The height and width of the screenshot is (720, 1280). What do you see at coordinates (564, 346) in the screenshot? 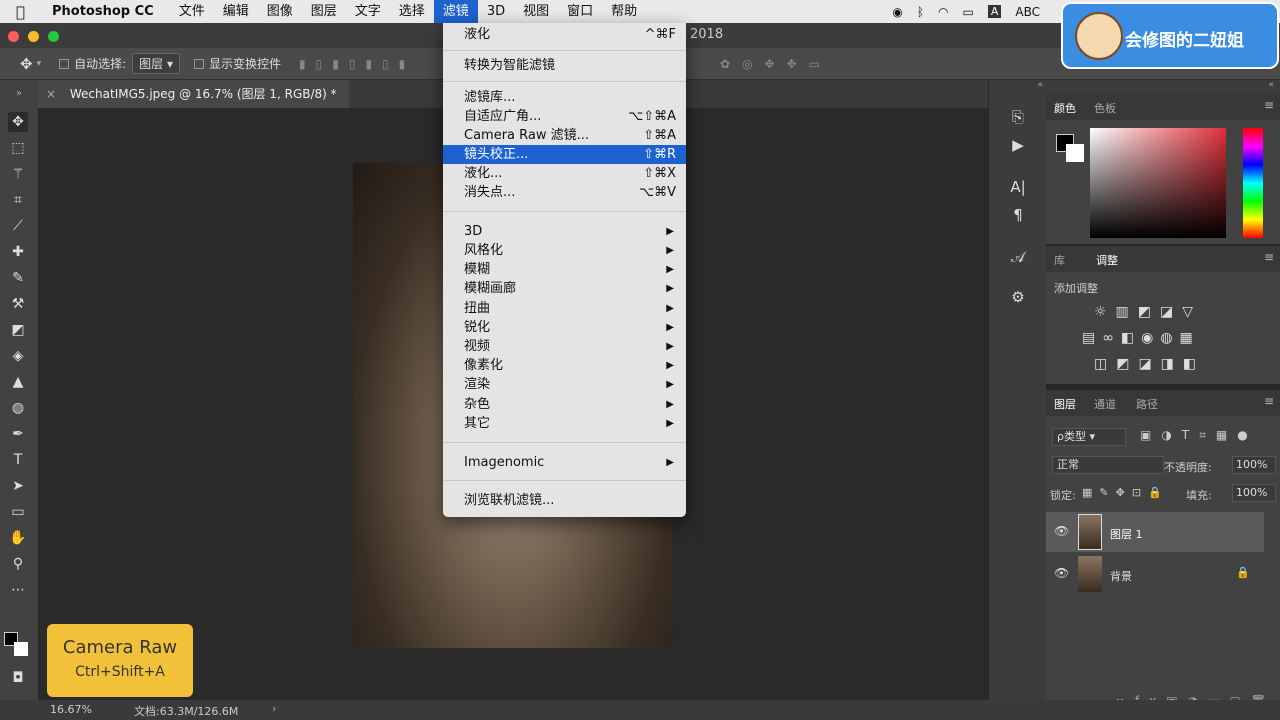
I see `menu-item-video: 视频 ▶` at bounding box center [564, 346].